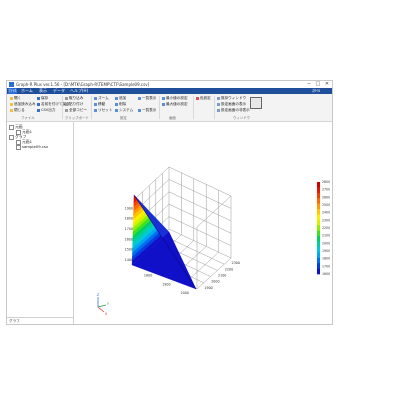 This screenshot has width=400, height=400. What do you see at coordinates (103, 110) in the screenshot?
I see `reset-button: リセット` at bounding box center [103, 110].